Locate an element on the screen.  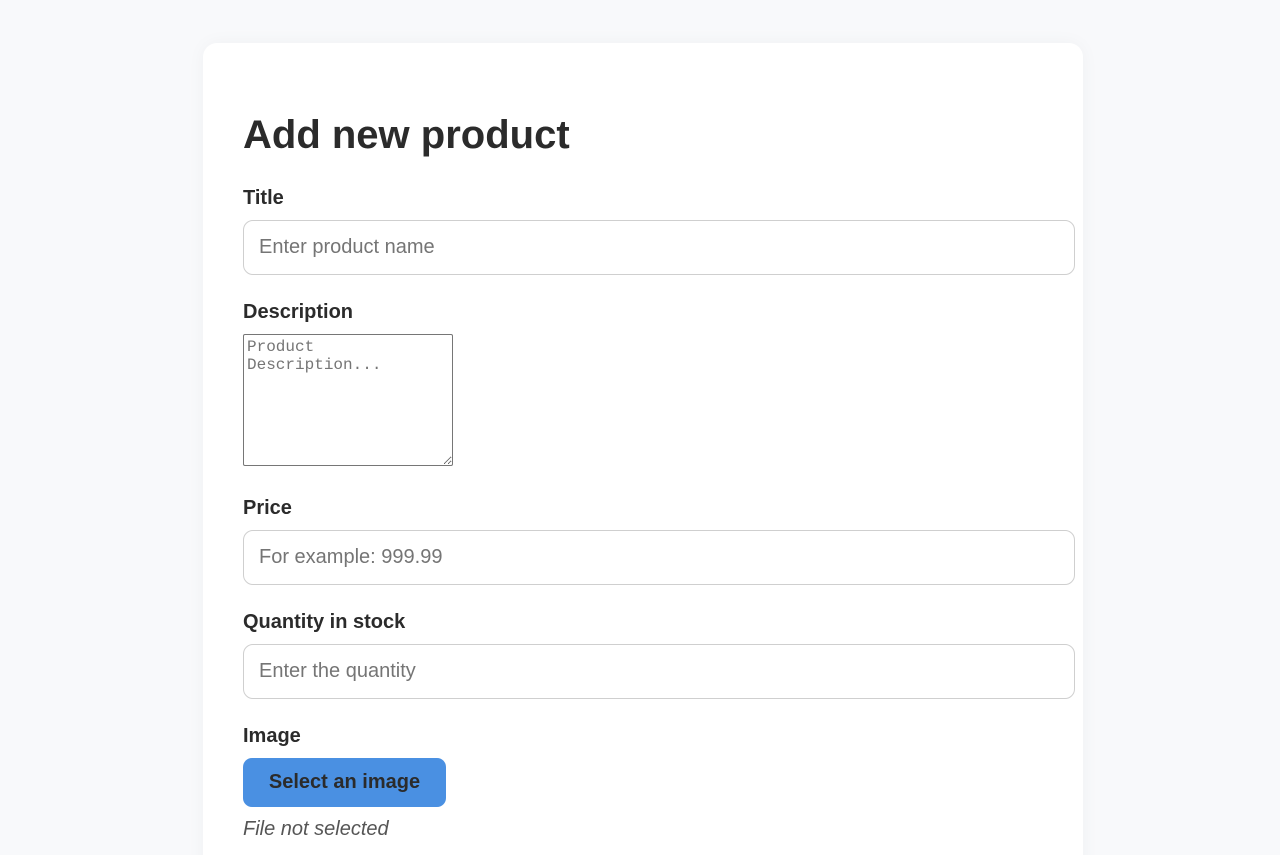
title-input is located at coordinates (659, 247).